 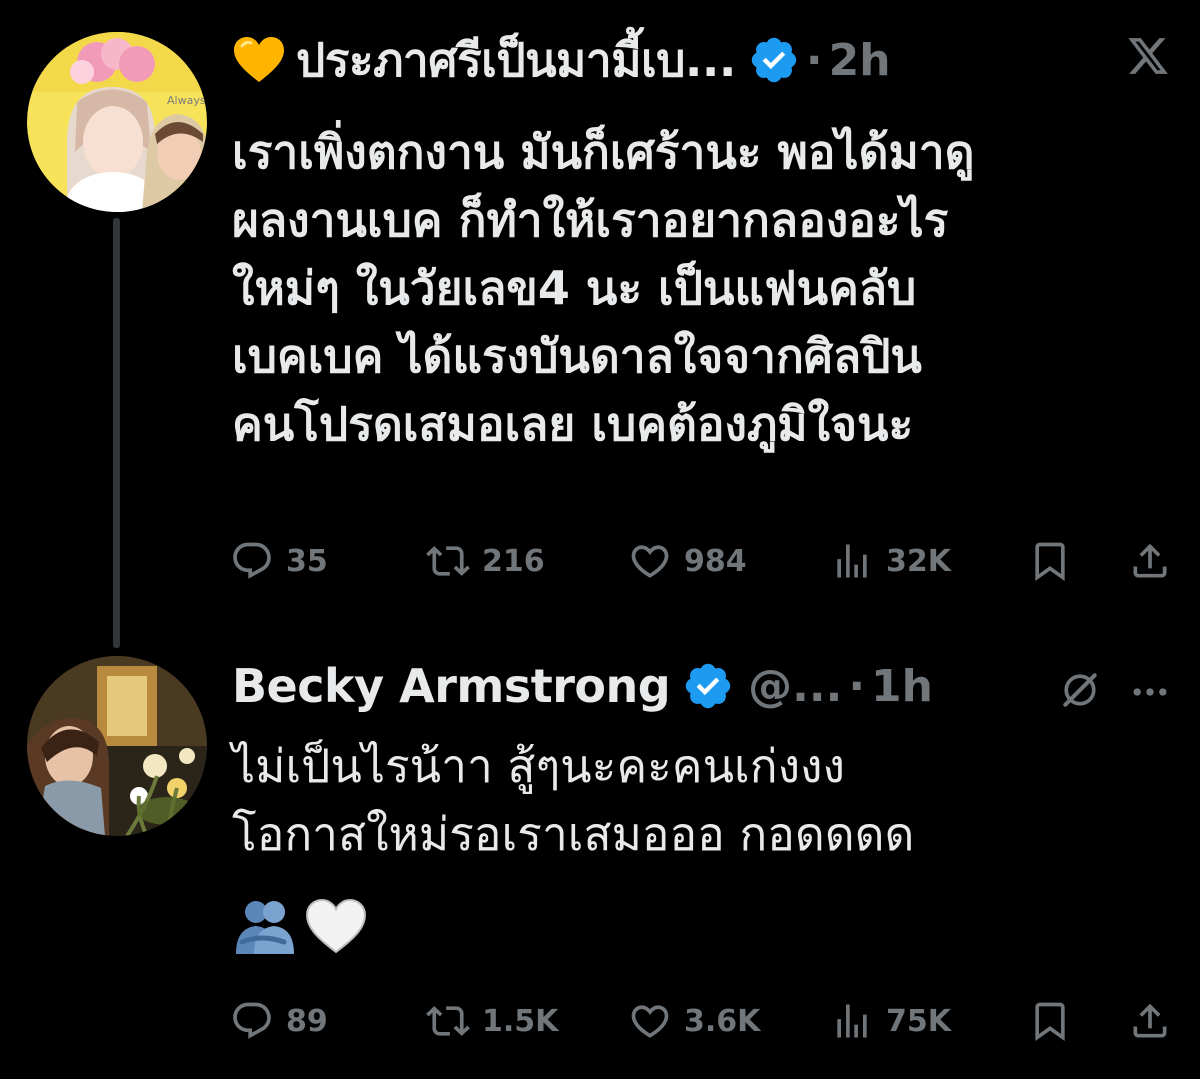 I want to click on reply-count: 89, so click(x=307, y=1021).